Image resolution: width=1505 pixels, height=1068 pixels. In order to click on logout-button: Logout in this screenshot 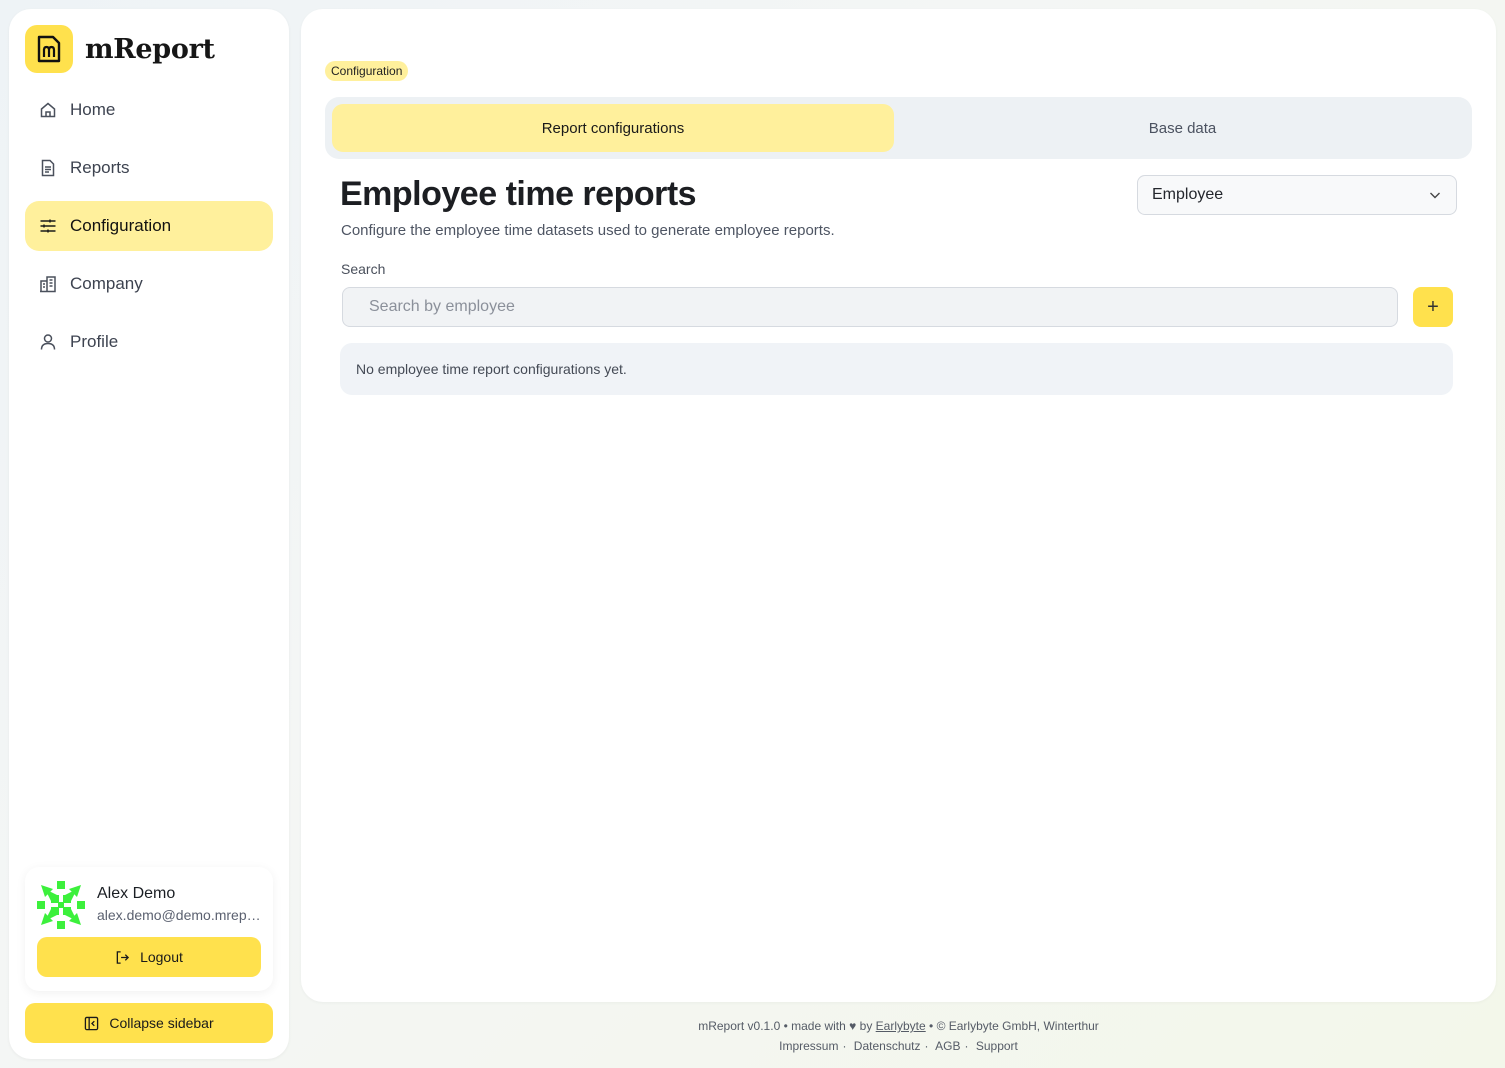, I will do `click(149, 957)`.